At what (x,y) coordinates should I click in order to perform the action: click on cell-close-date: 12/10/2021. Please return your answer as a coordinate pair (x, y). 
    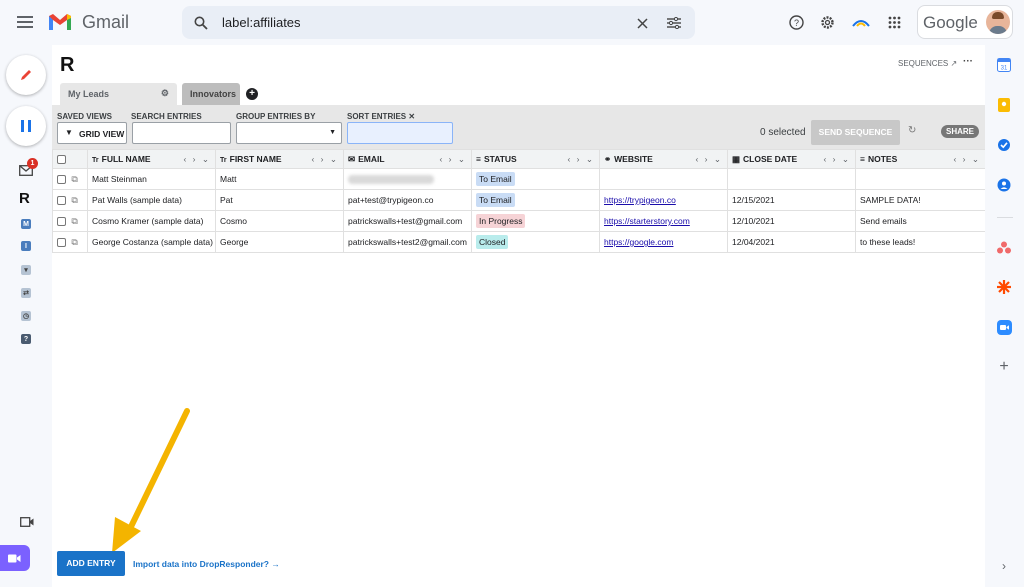
    Looking at the image, I should click on (791, 221).